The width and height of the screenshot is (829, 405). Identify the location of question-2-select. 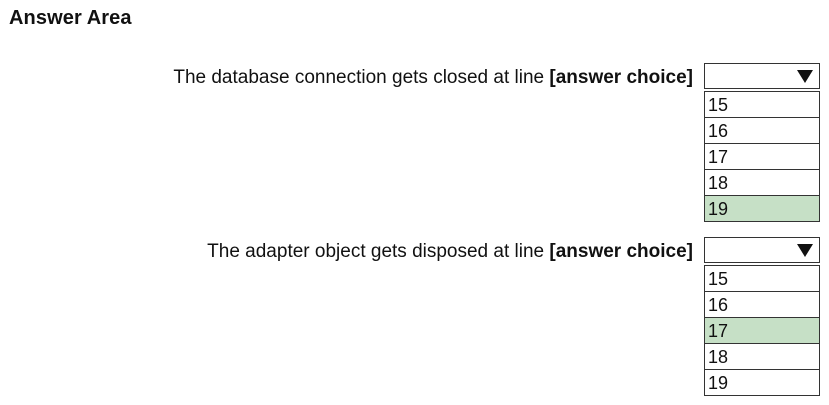
(762, 250).